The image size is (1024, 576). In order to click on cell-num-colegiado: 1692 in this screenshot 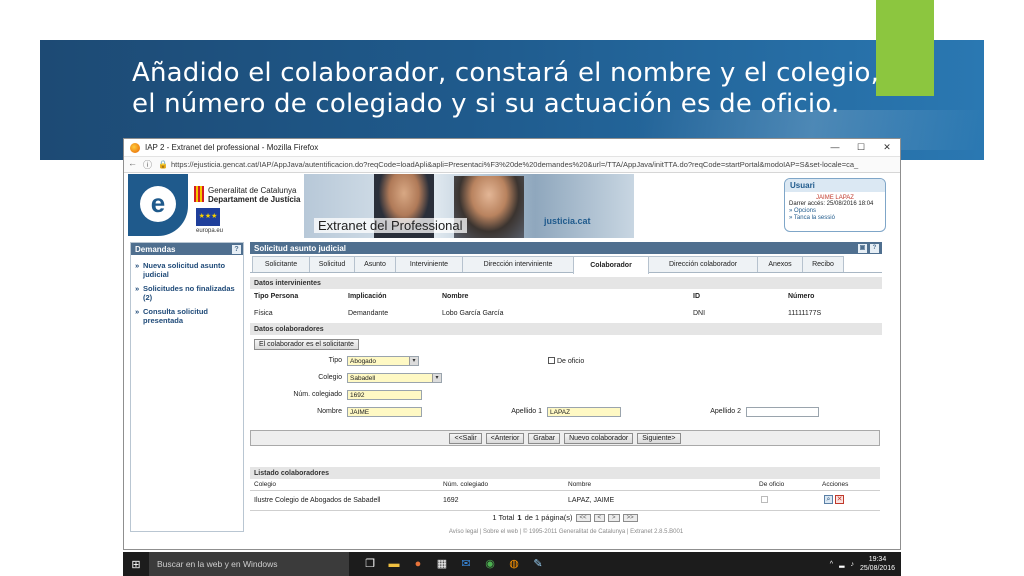, I will do `click(451, 500)`.